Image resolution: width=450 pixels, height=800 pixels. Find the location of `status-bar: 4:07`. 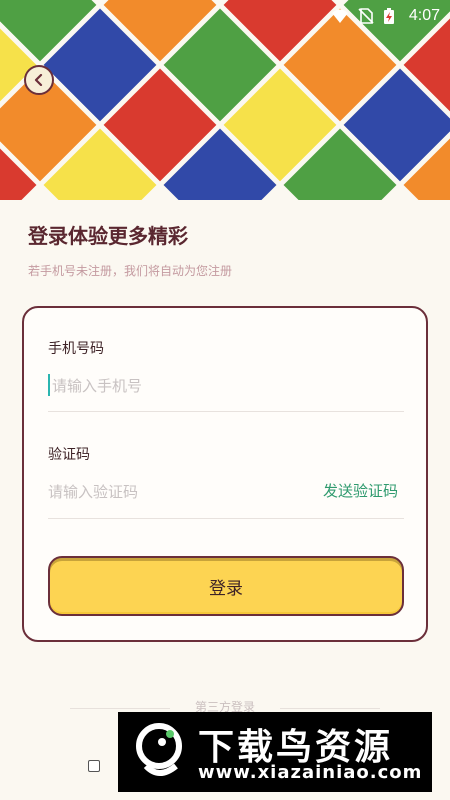

status-bar: 4:07 is located at coordinates (385, 16).